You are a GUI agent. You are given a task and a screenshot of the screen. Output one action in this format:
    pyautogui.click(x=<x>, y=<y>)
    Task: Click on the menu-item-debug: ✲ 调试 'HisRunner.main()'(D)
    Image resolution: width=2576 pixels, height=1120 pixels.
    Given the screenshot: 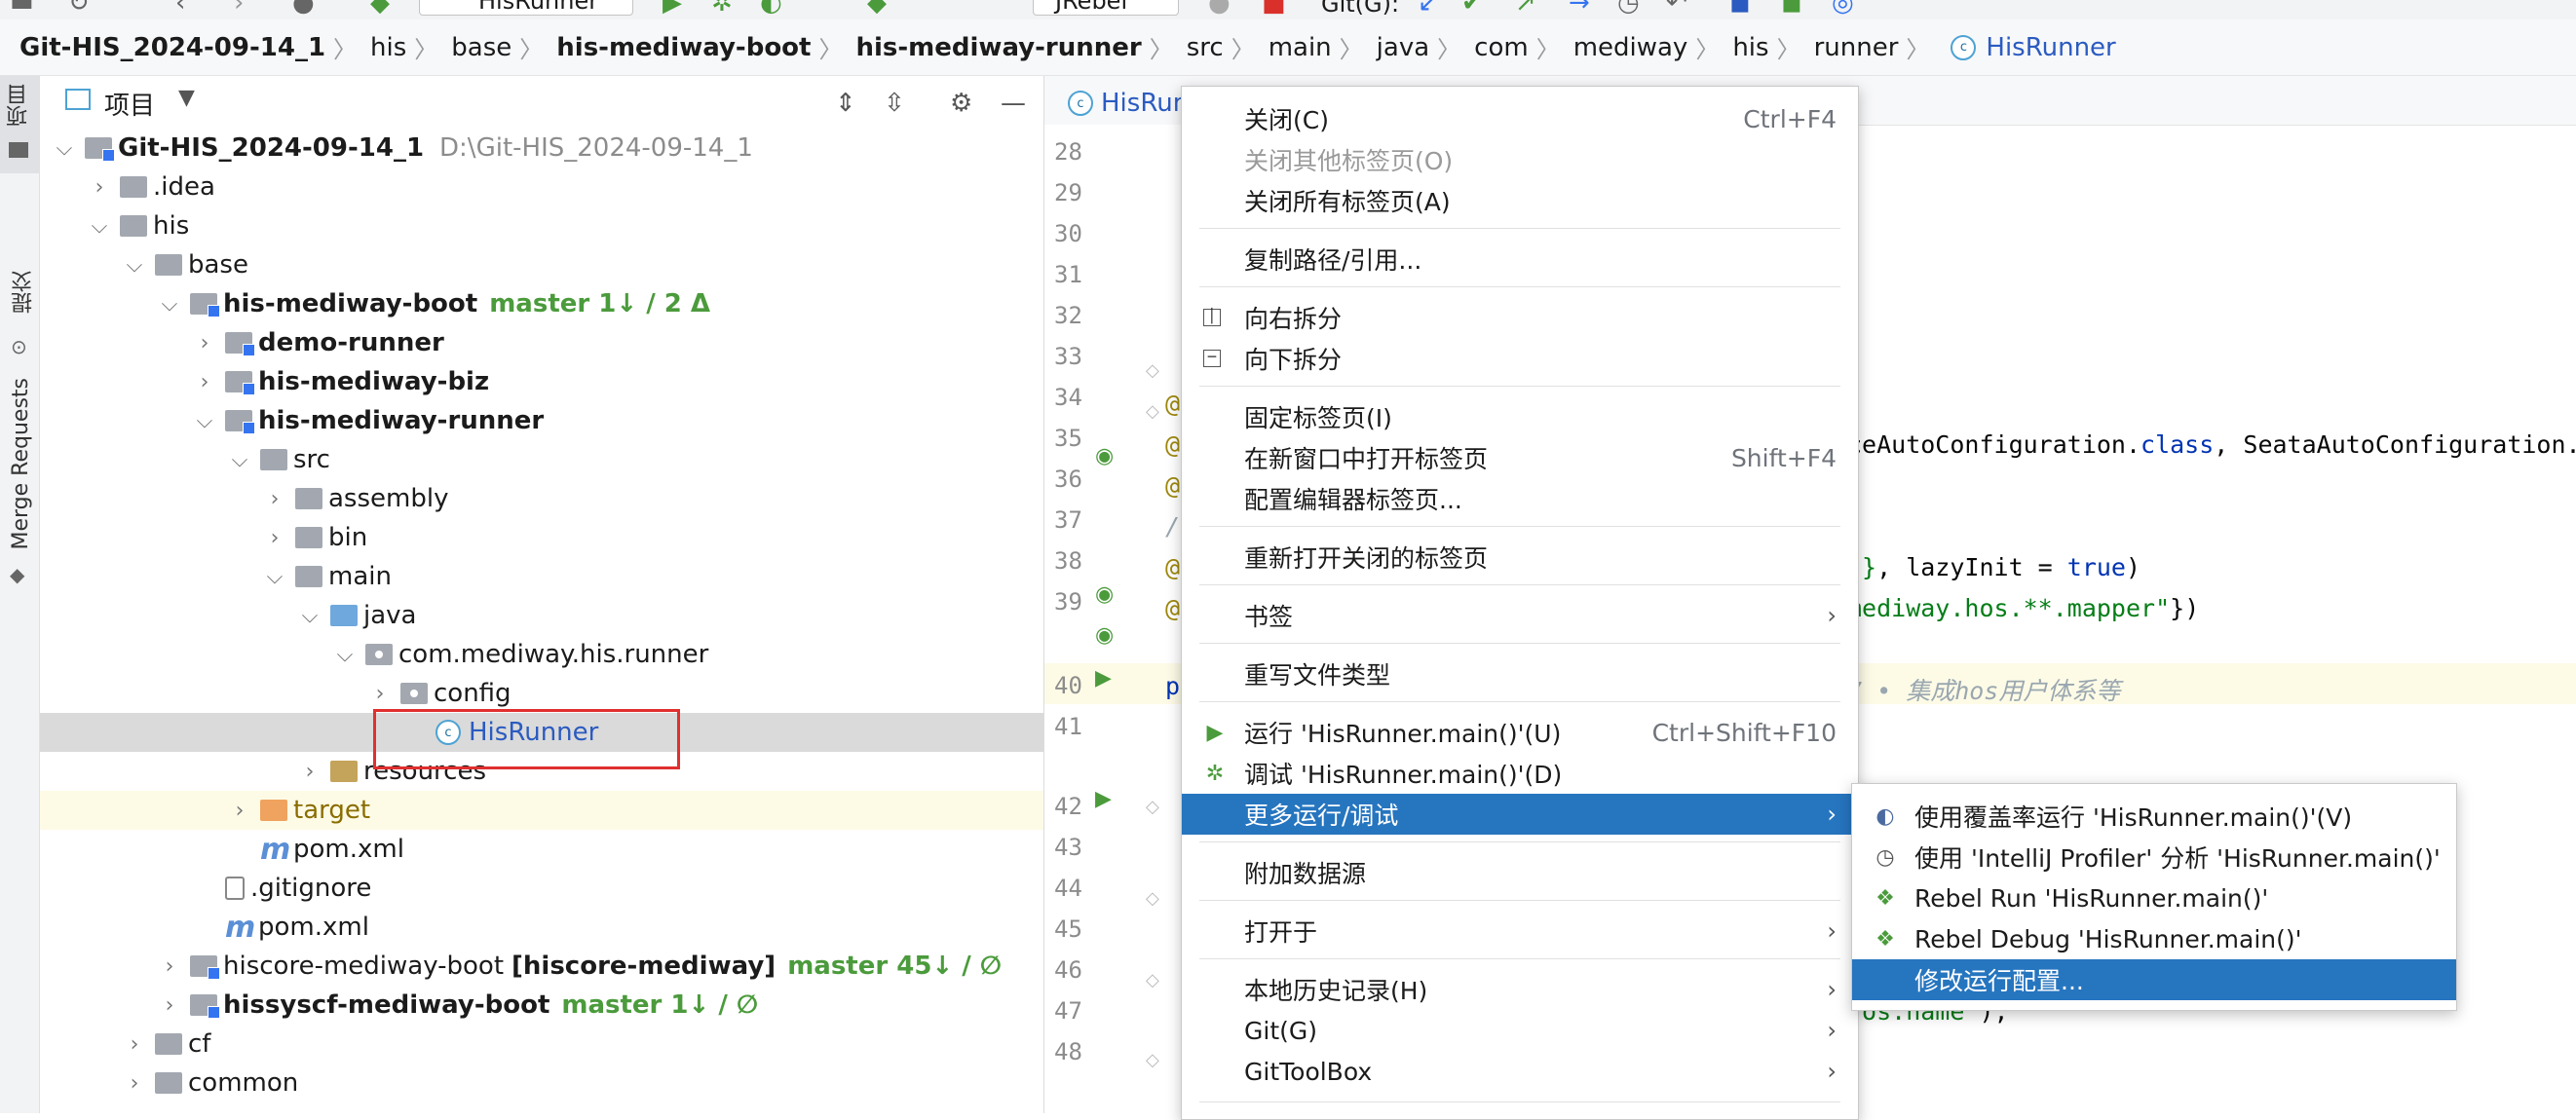 What is the action you would take?
    pyautogui.click(x=1520, y=773)
    